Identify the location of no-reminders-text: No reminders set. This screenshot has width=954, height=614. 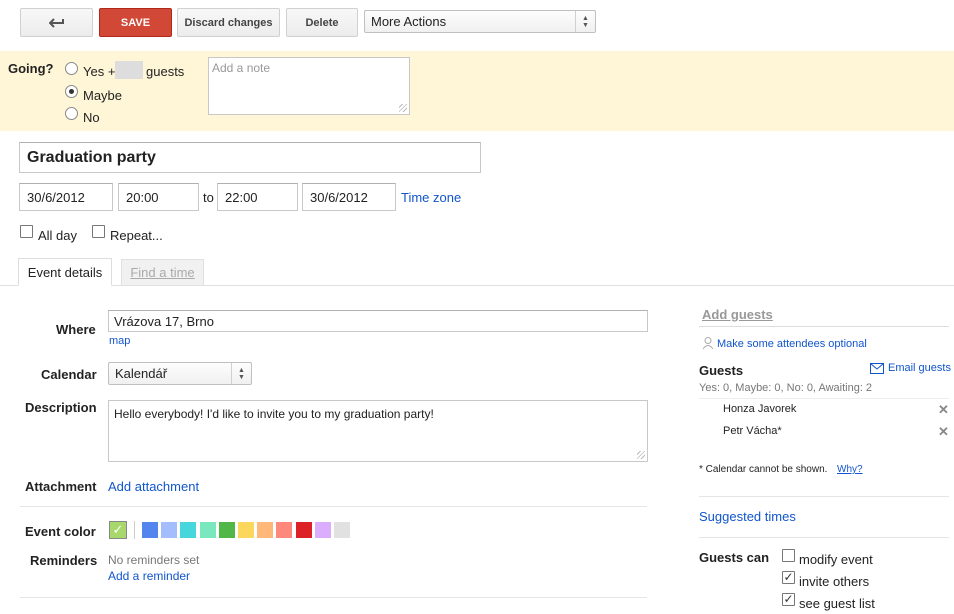
(154, 560).